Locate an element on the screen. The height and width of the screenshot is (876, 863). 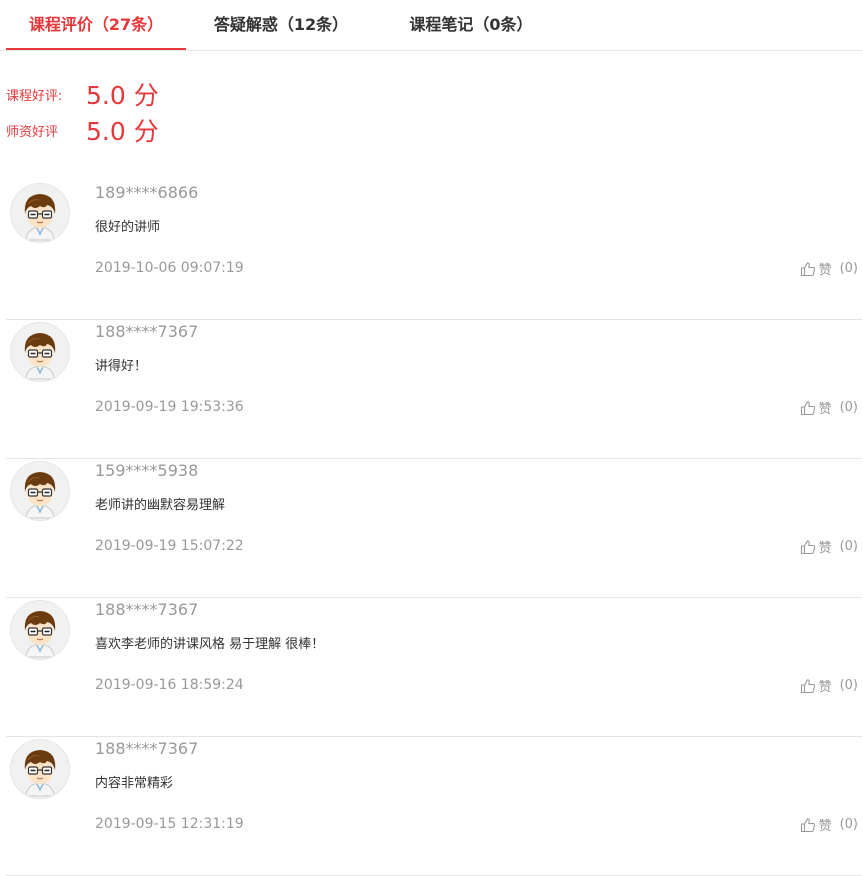
review-timestamp: 2019-09-19 15:07:22 is located at coordinates (169, 546).